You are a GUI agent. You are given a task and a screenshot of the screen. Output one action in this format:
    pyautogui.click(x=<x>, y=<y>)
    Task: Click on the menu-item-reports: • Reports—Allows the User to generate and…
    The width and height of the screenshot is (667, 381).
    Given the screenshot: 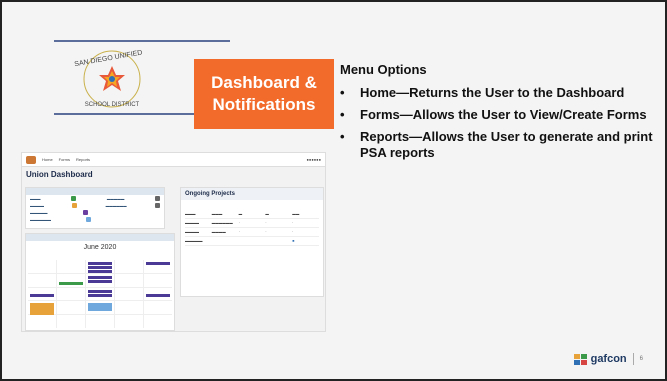 What is the action you would take?
    pyautogui.click(x=498, y=145)
    